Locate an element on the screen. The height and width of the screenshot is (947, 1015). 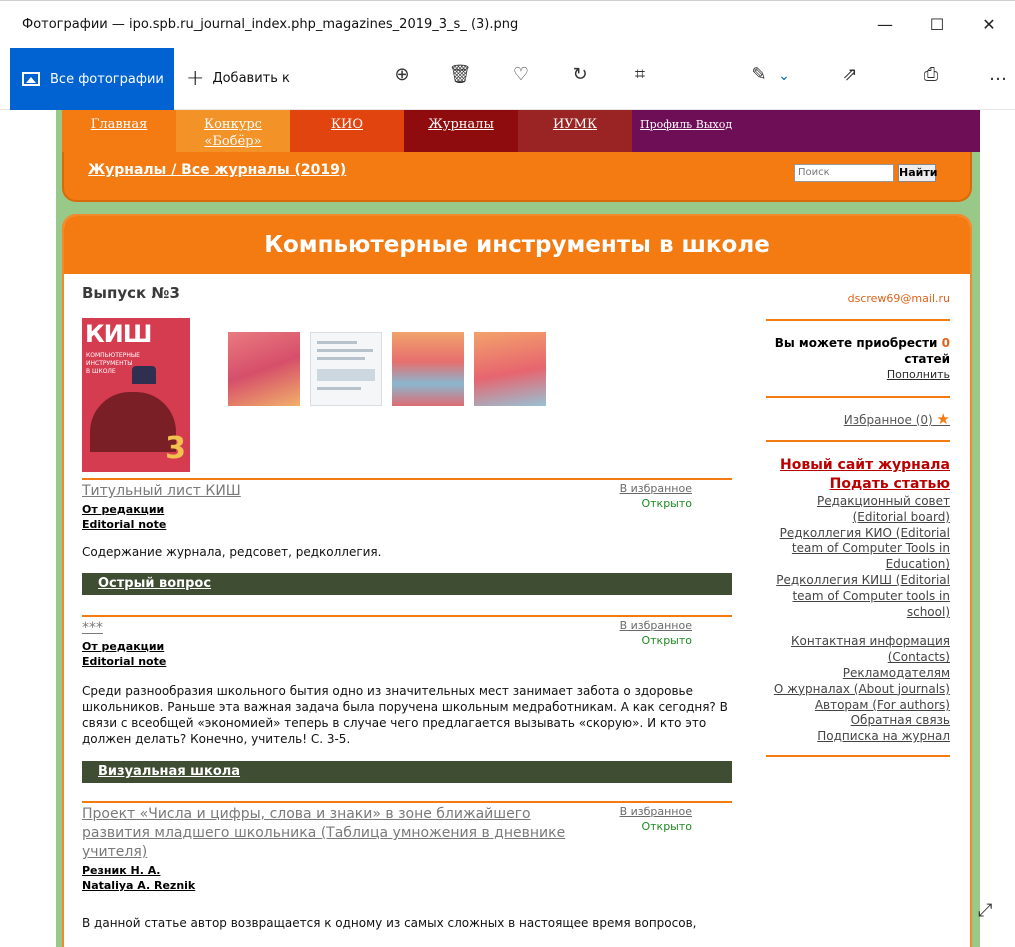
issue-heading: Выпуск №3 is located at coordinates (131, 293).